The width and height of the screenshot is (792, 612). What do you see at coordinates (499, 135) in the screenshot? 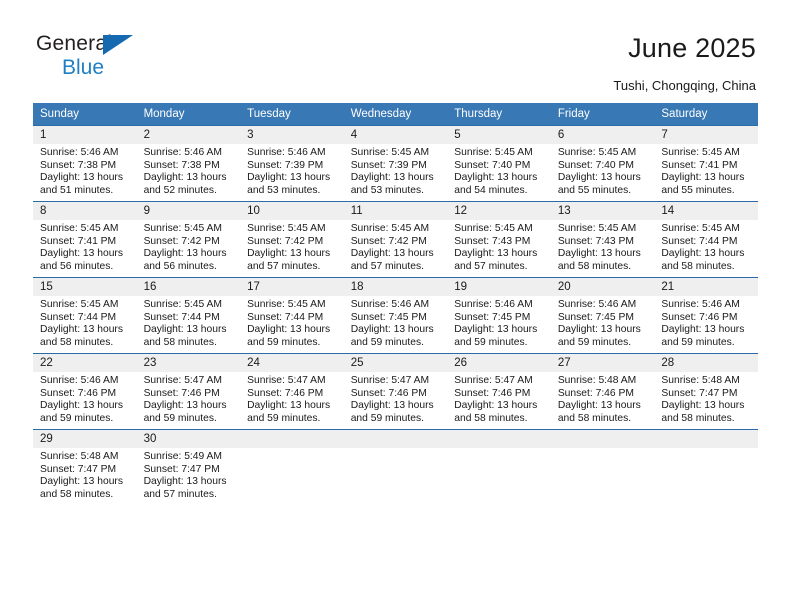
I see `day-number: 5` at bounding box center [499, 135].